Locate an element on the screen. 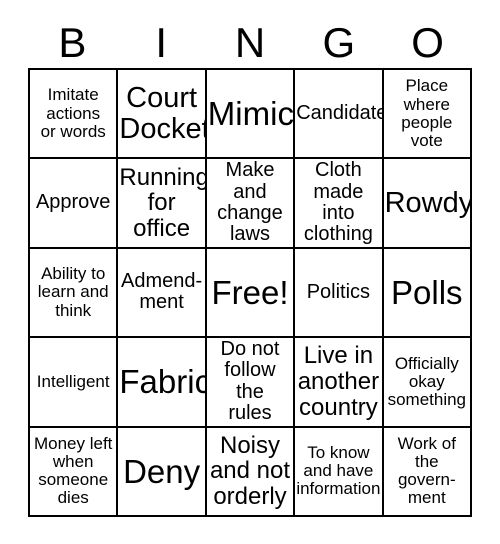  bingo-cell-label: Money left when someone dies is located at coordinates (73, 470).